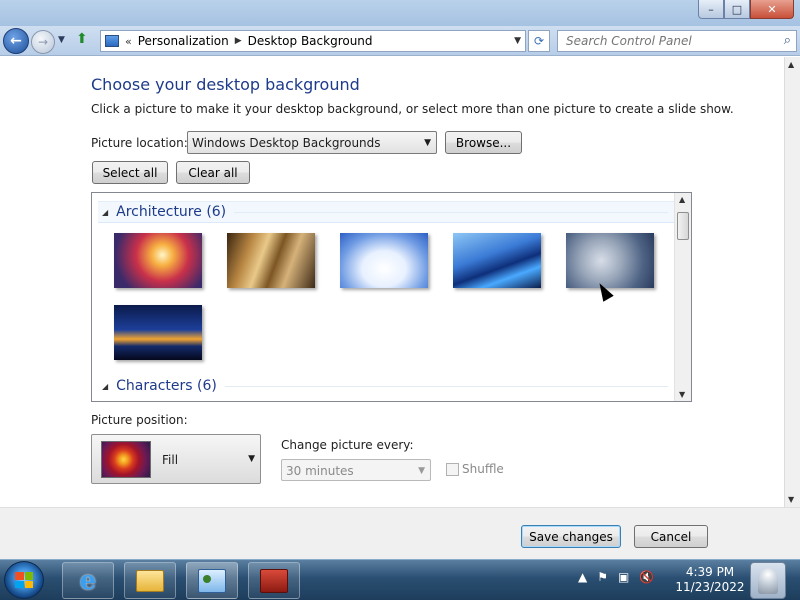 Image resolution: width=800 pixels, height=600 pixels. I want to click on scroll-thumb, so click(683, 226).